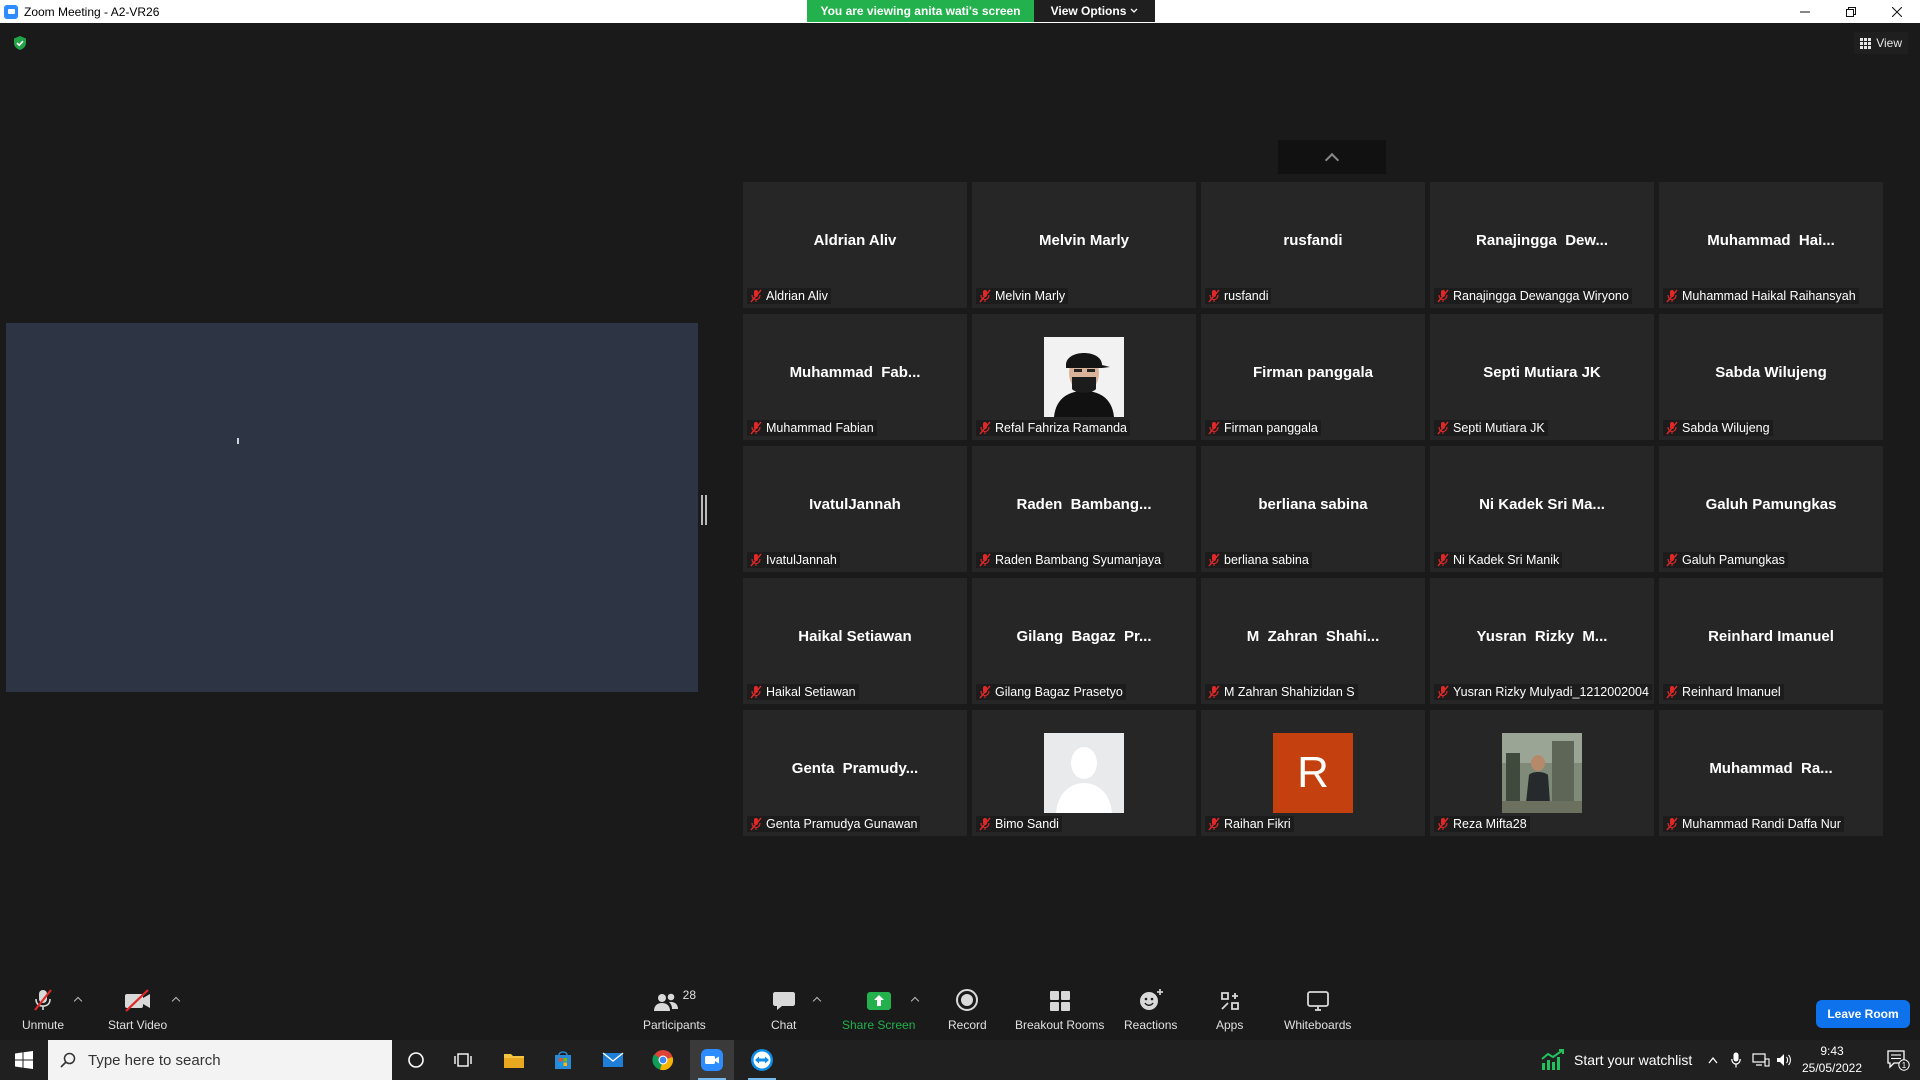 This screenshot has height=1080, width=1920. Describe the element at coordinates (1030, 296) in the screenshot. I see `participant-name: Melvin Marly` at that location.